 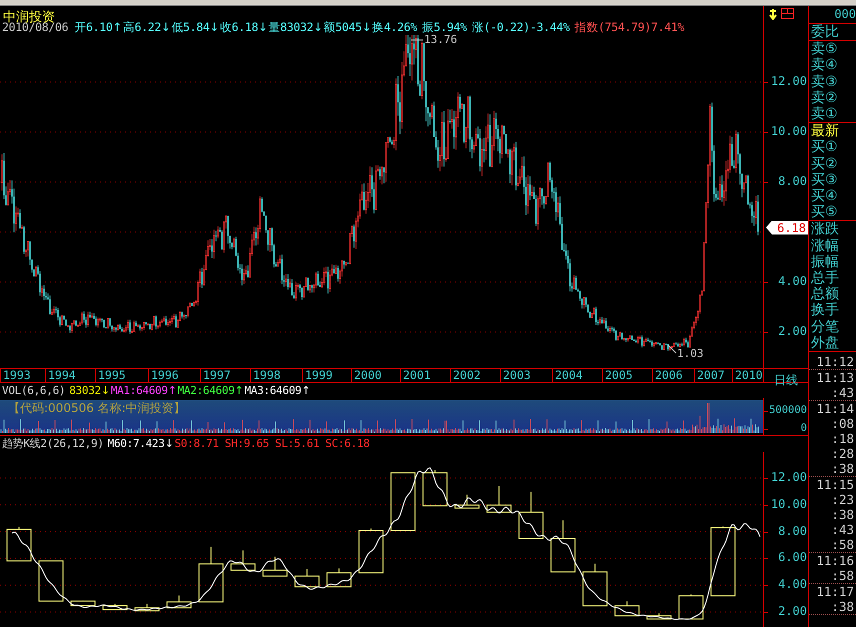 I want to click on year-label: 2000, so click(x=366, y=375).